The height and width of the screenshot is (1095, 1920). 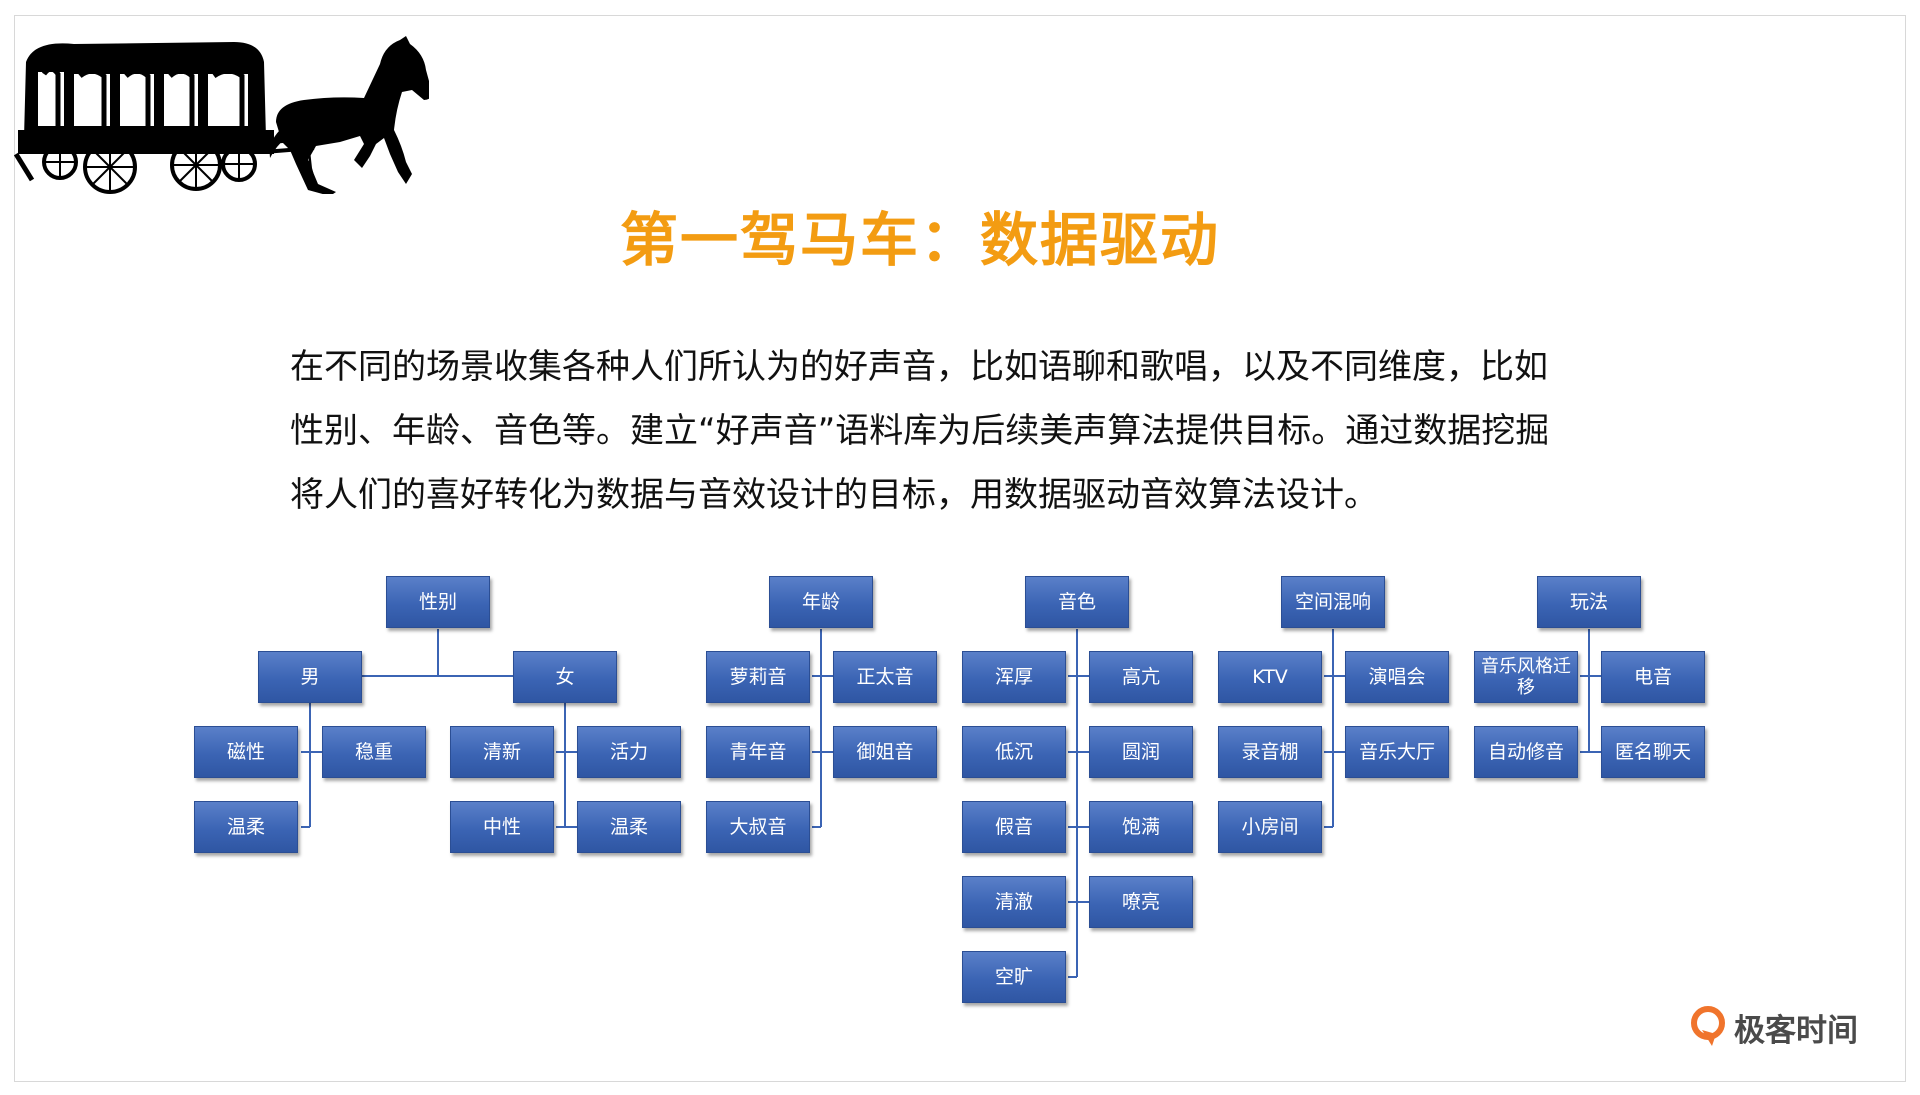 What do you see at coordinates (1077, 602) in the screenshot?
I see `node-timbre-root: 音色` at bounding box center [1077, 602].